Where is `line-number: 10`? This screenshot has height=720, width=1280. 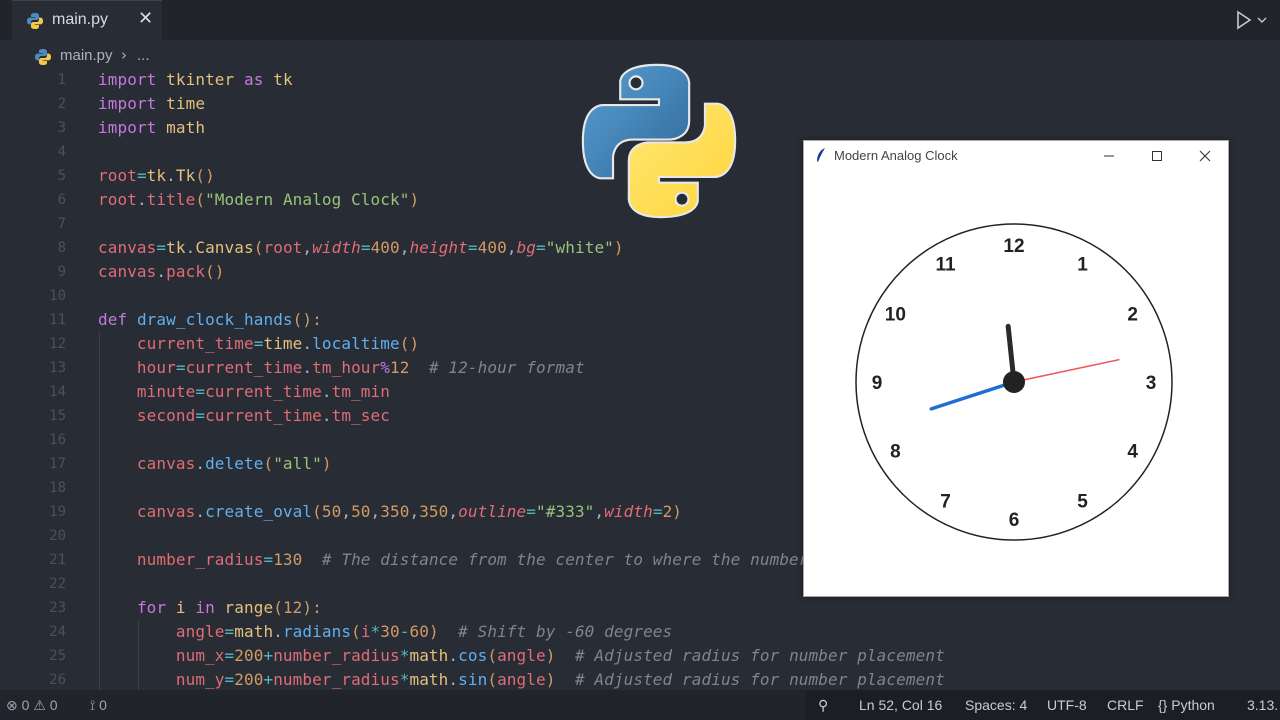
line-number: 10 is located at coordinates (57, 296).